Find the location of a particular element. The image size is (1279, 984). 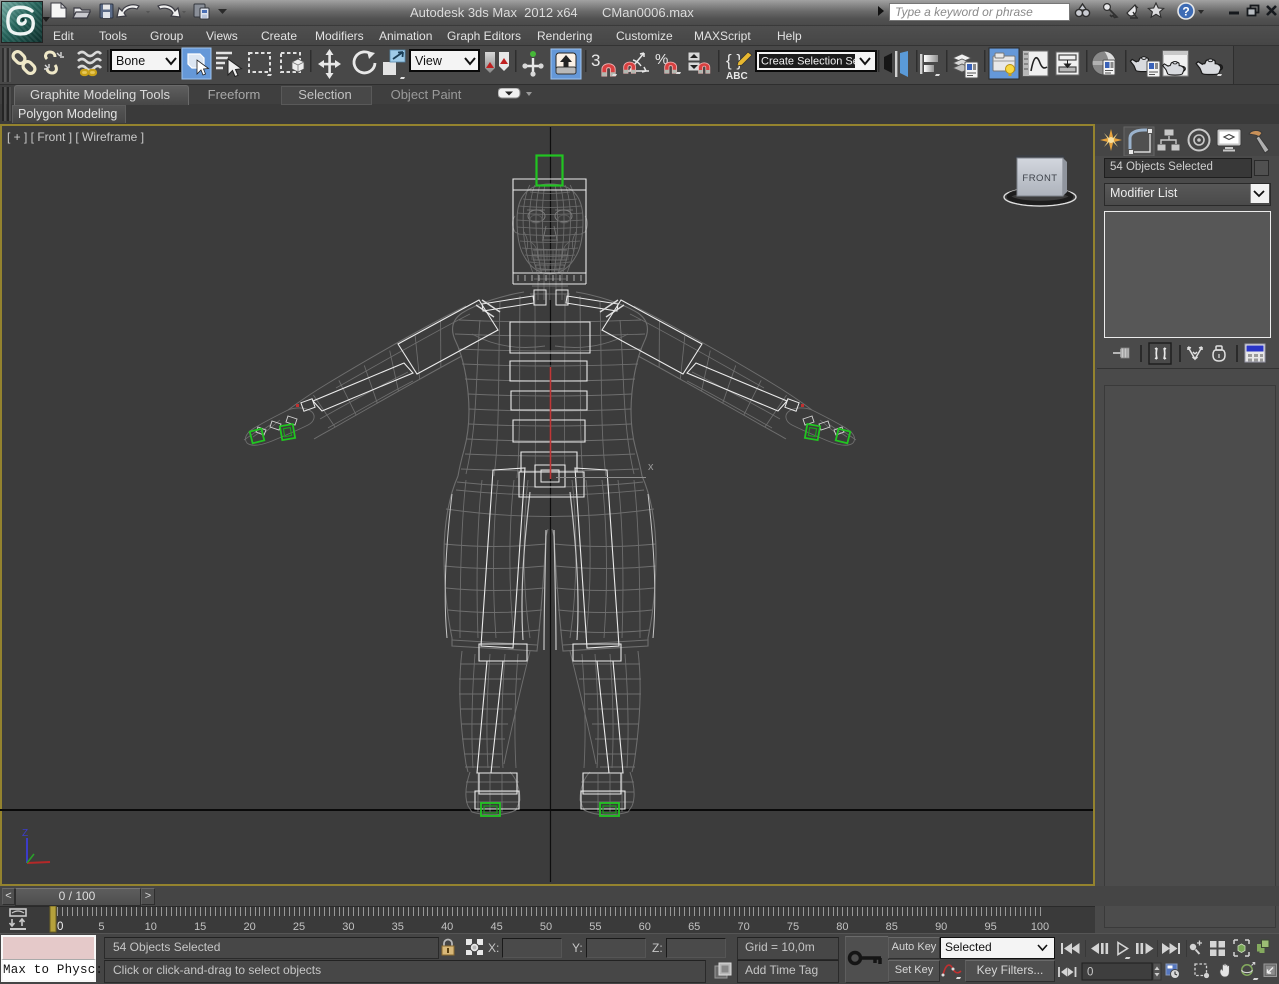

svg-text: 3 is located at coordinates (595, 60).